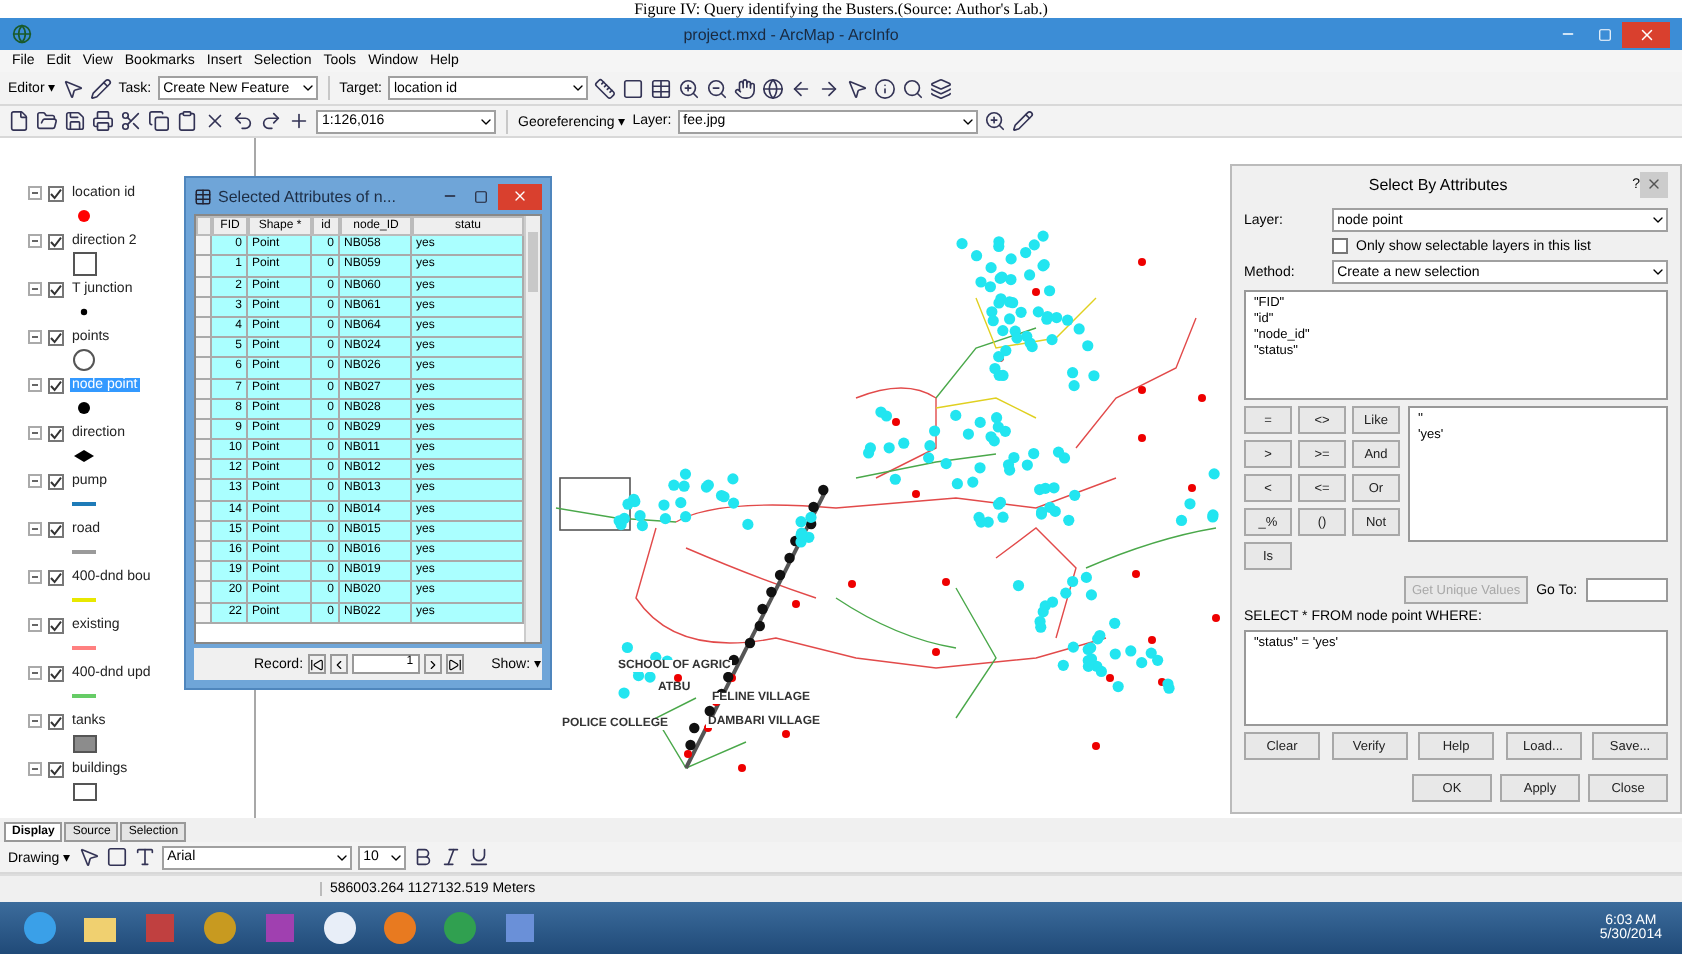 The height and width of the screenshot is (954, 1682). What do you see at coordinates (532, 429) in the screenshot?
I see `scrollbar` at bounding box center [532, 429].